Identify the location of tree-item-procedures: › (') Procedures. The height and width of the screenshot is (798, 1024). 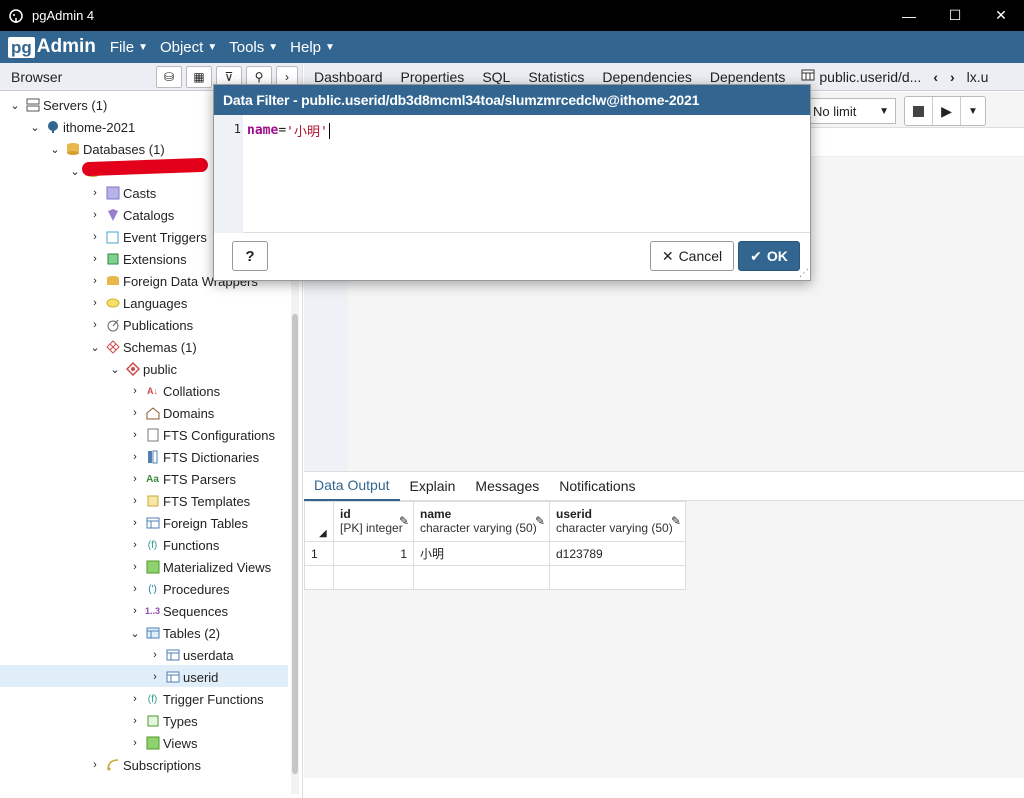
(178, 589).